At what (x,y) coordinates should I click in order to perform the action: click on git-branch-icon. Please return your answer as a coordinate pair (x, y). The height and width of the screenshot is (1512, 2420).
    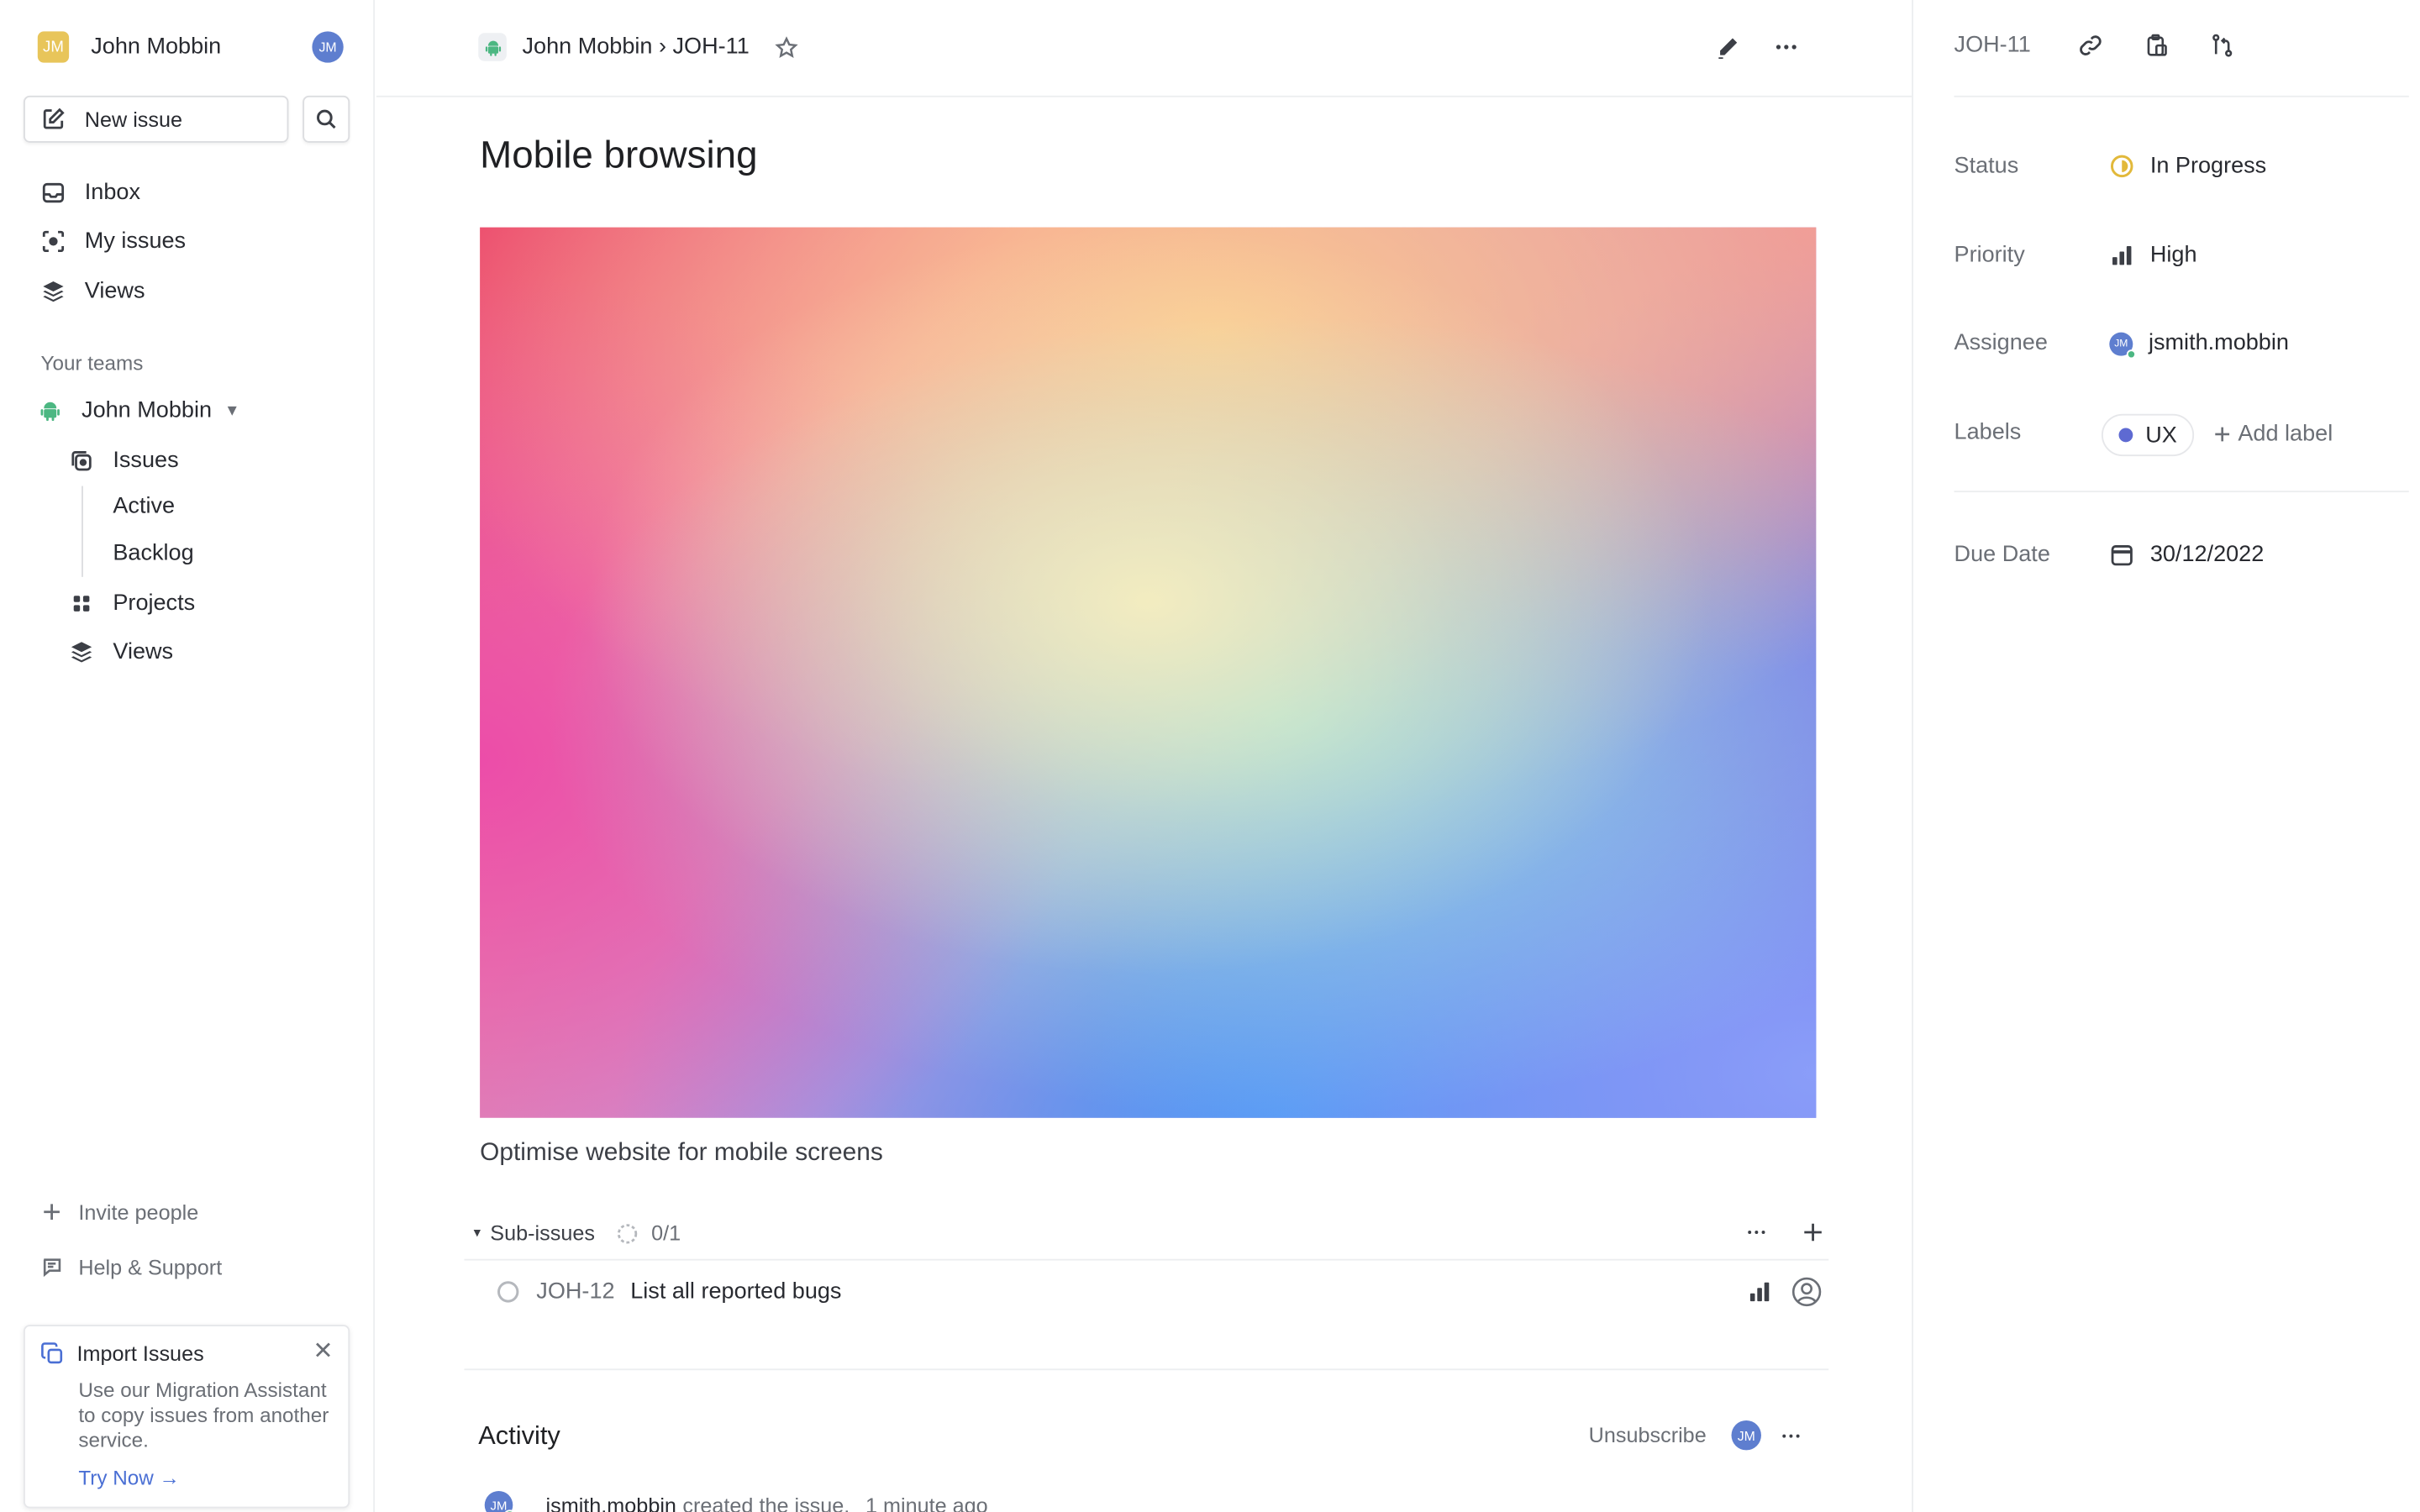
    Looking at the image, I should click on (2222, 45).